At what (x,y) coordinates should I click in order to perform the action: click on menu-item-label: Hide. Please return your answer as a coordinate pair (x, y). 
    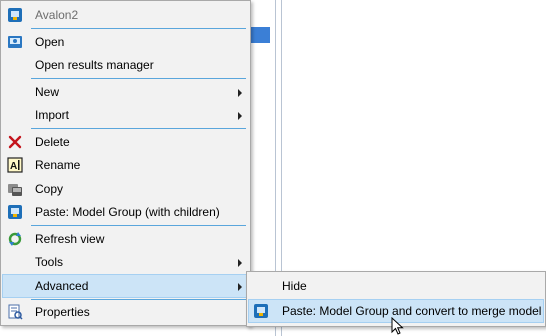
    Looking at the image, I should click on (294, 286).